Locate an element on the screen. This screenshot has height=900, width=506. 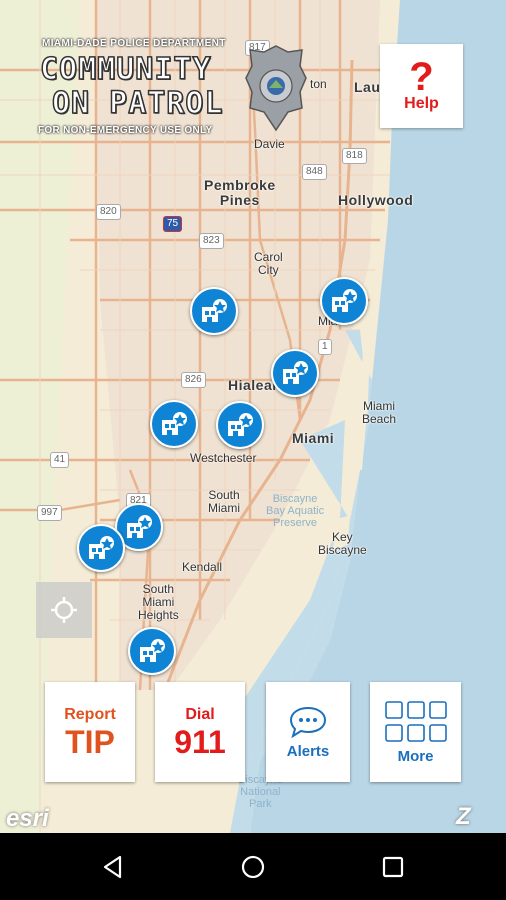
esri-logo: esri is located at coordinates (27, 818).